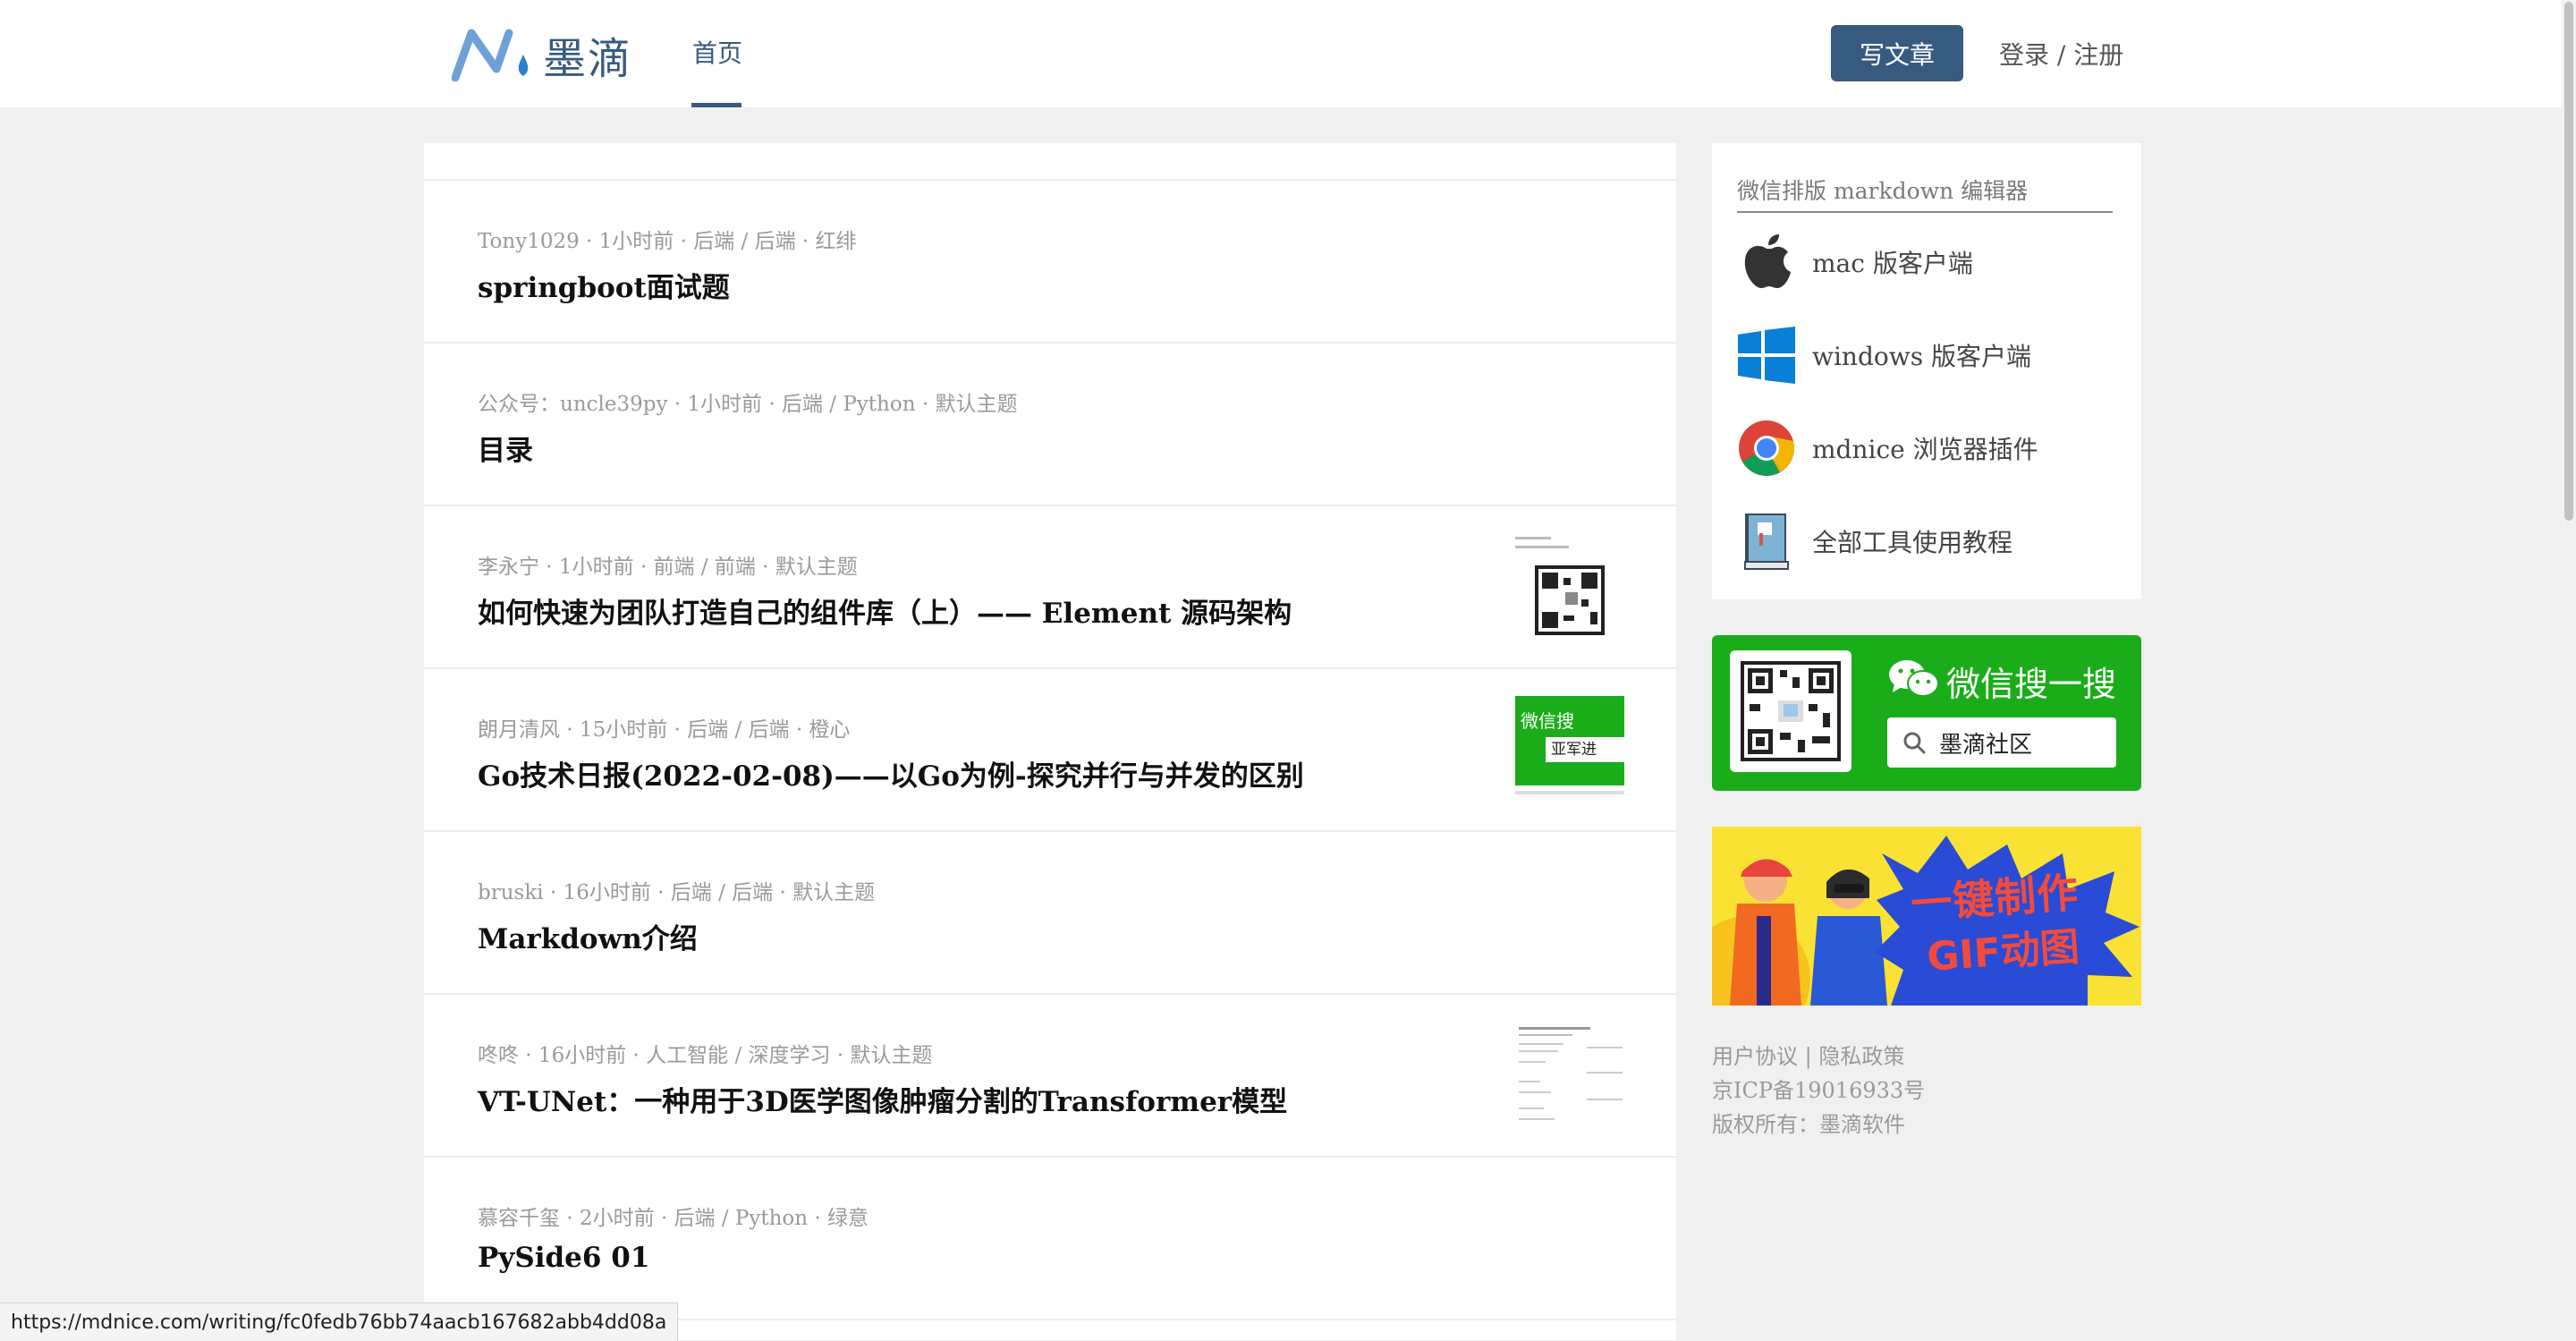 Image resolution: width=2576 pixels, height=1341 pixels. Describe the element at coordinates (1585, 749) in the screenshot. I see `wechat-thumb-search: 亚军进` at that location.